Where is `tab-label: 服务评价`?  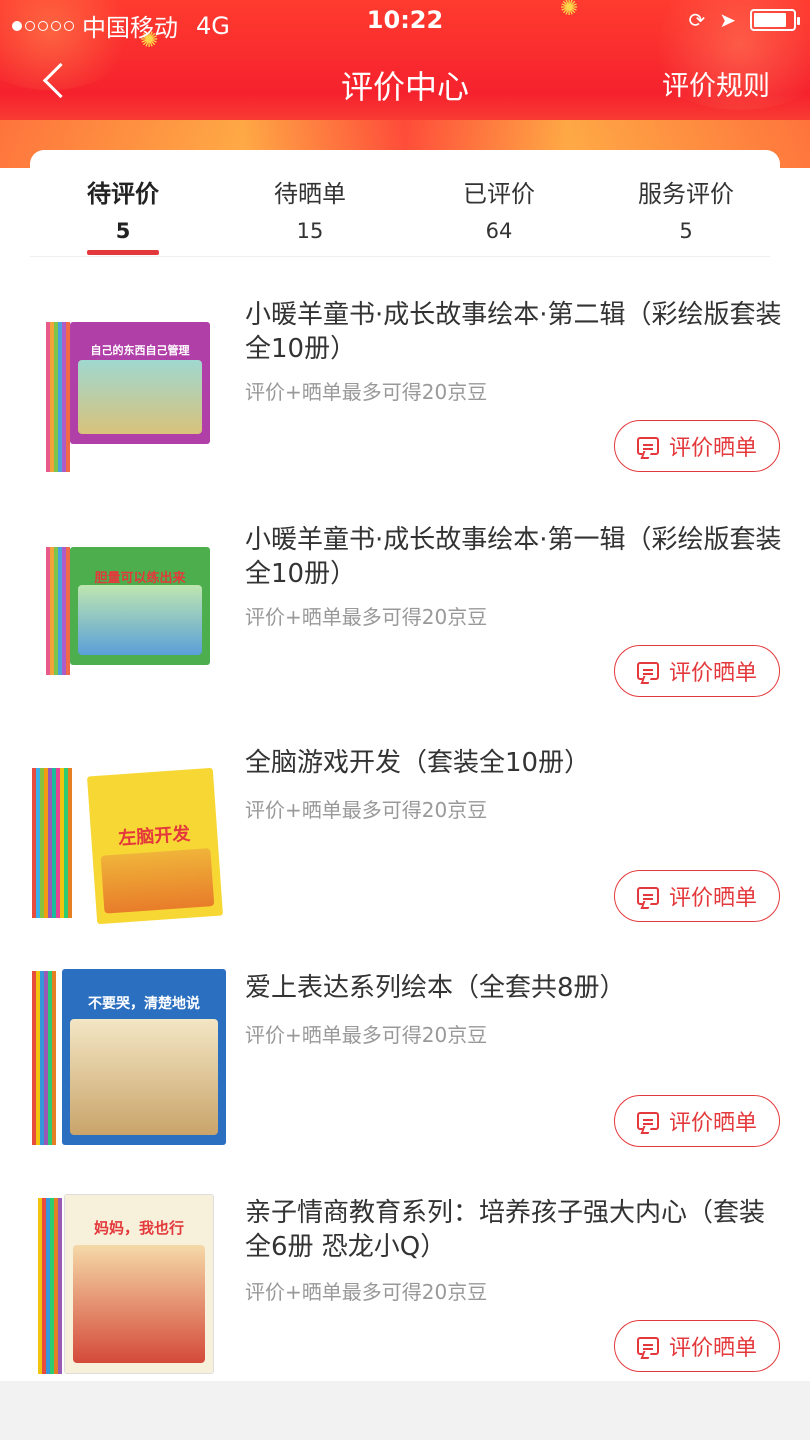
tab-label: 服务评价 is located at coordinates (686, 194).